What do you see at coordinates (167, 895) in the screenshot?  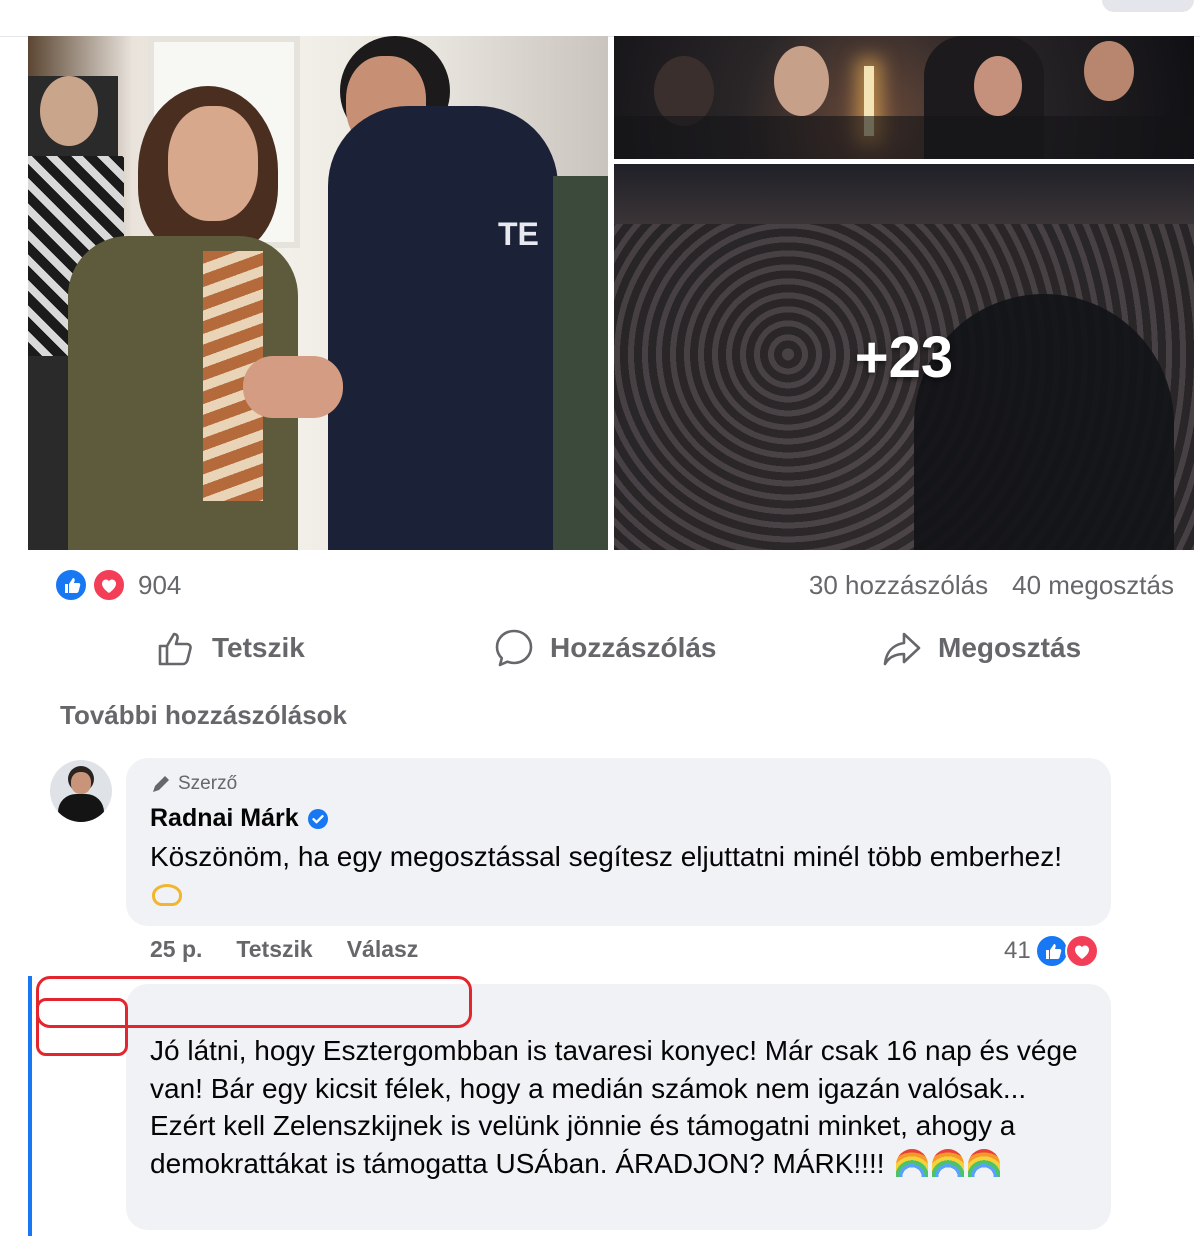 I see `heart-hands-emoji` at bounding box center [167, 895].